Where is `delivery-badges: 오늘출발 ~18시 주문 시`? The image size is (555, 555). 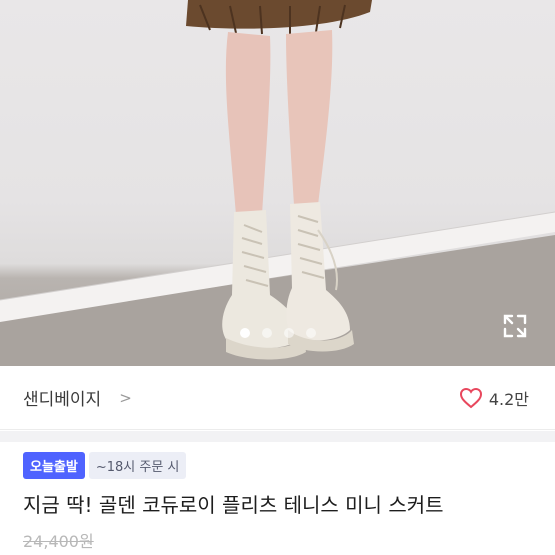
delivery-badges: 오늘출발 ~18시 주문 시 is located at coordinates (105, 465).